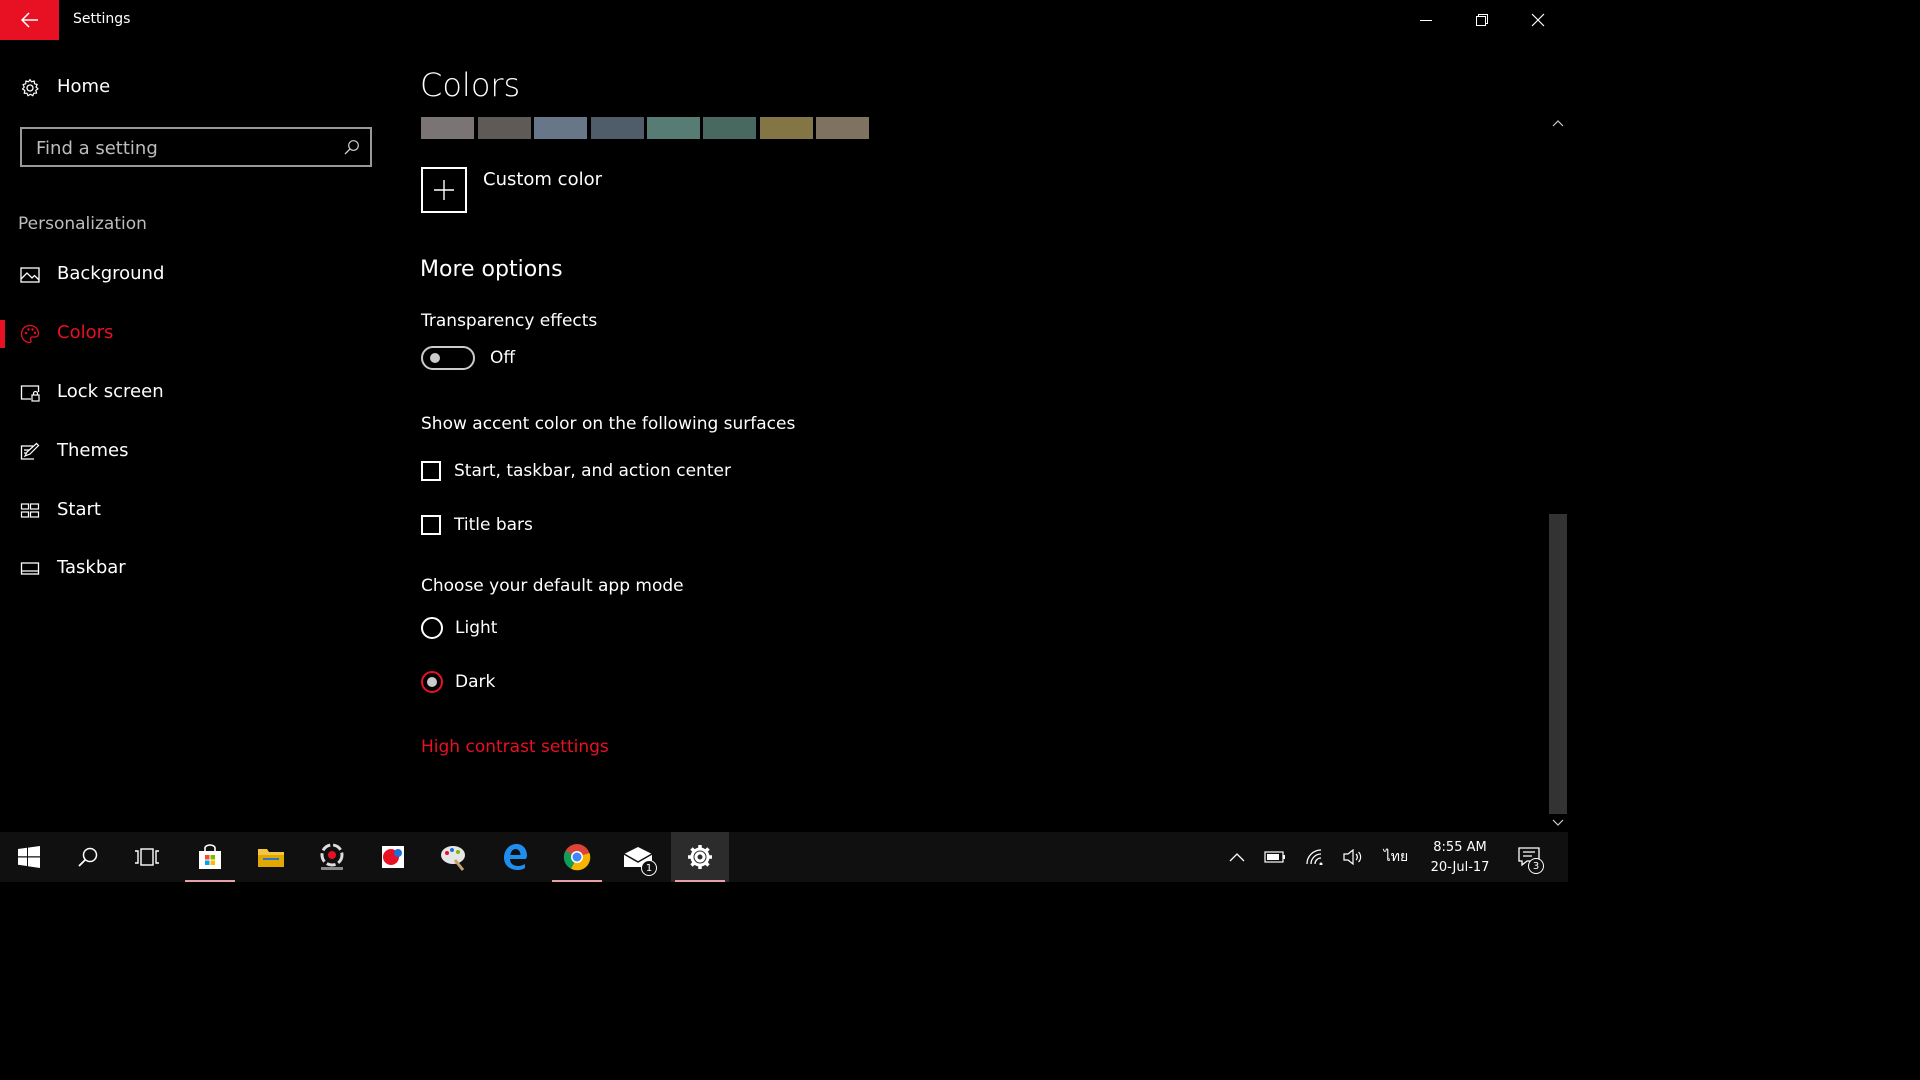  I want to click on sidebar-item-colors: Colors, so click(190, 334).